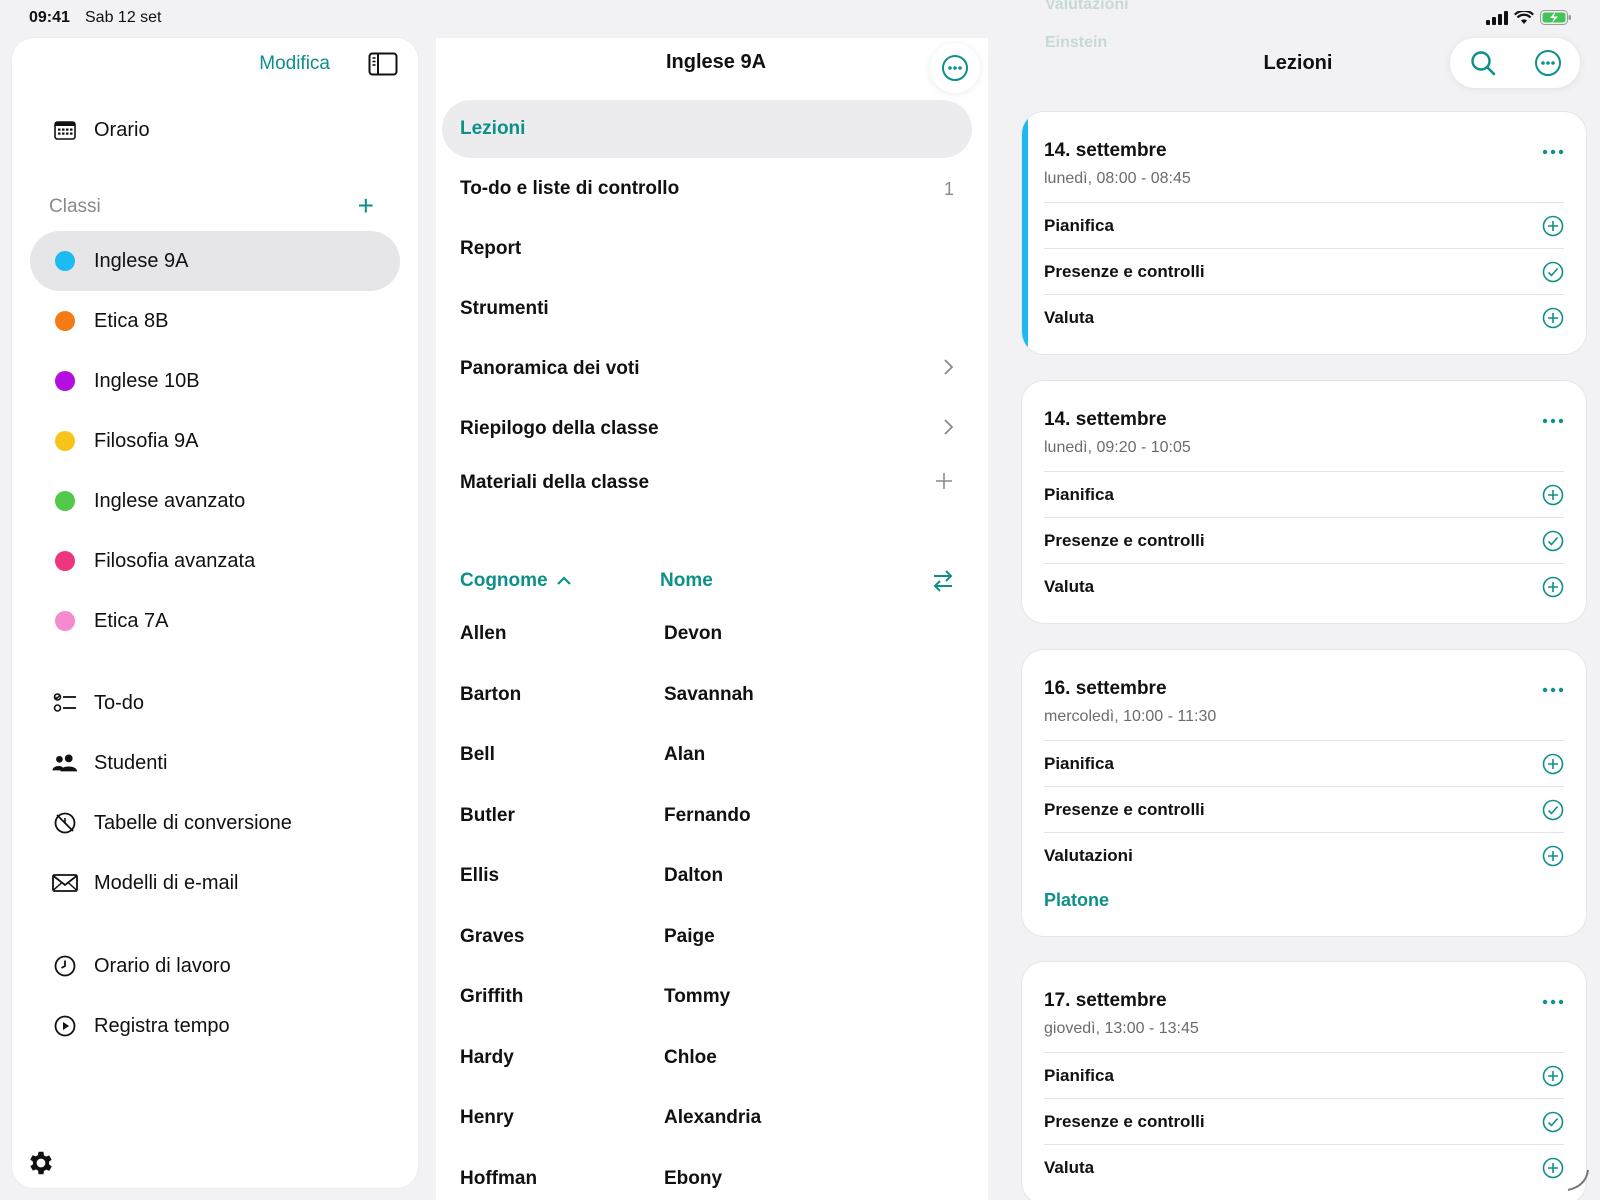  Describe the element at coordinates (1124, 540) in the screenshot. I see `lesson-action-label: Presenze e controlli` at that location.